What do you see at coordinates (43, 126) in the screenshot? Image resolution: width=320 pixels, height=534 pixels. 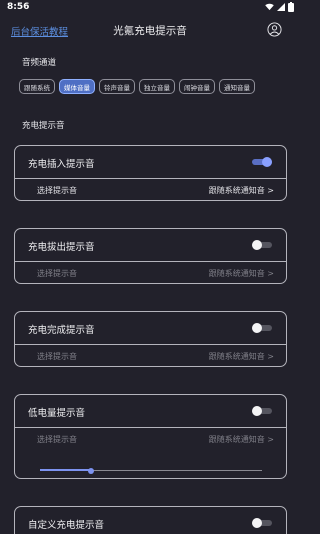 I see `charging-sound-section-label: 充电提示音` at bounding box center [43, 126].